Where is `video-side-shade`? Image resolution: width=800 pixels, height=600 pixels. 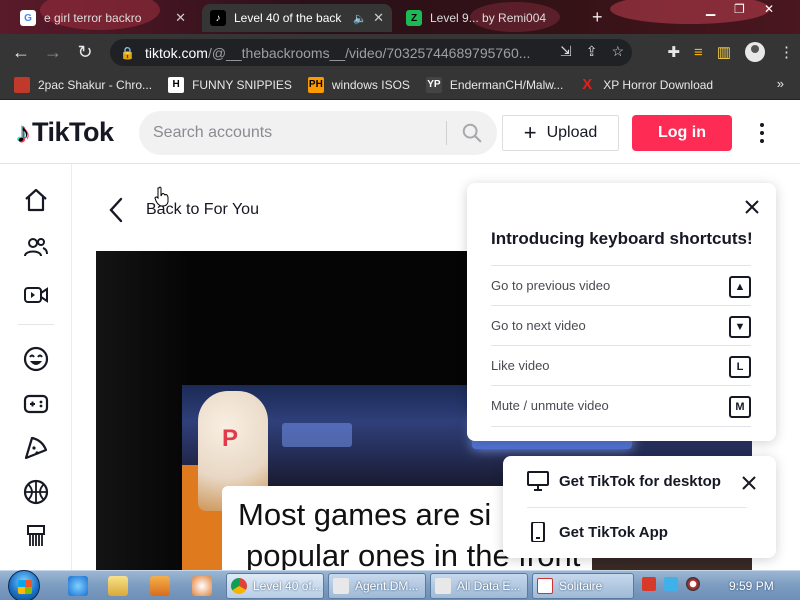 video-side-shade is located at coordinates (141, 410).